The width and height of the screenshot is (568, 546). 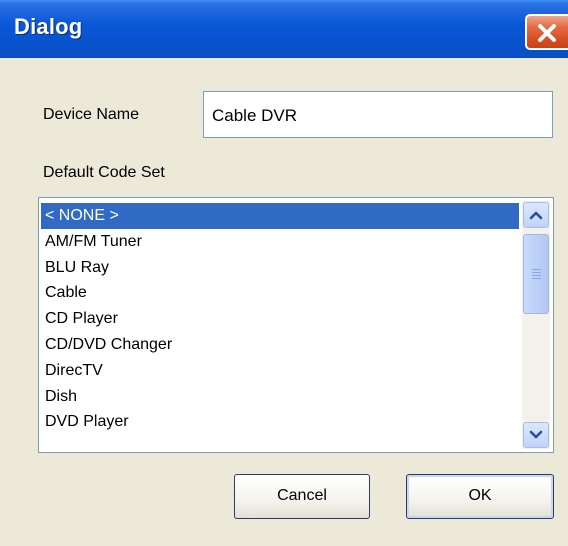 I want to click on window-title: Dialog, so click(x=48, y=26).